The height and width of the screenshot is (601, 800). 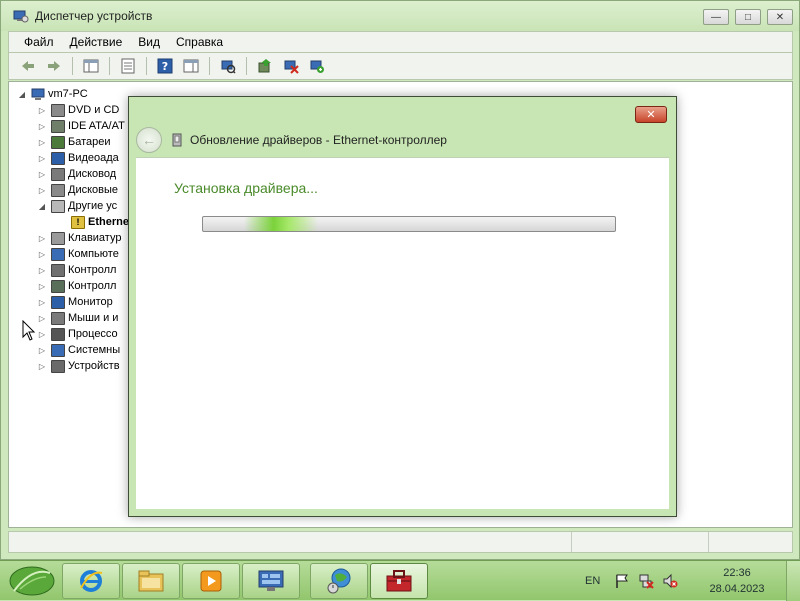 I want to click on tree-category-item: ▷ IDE ATA/AT, so click(x=83, y=126).